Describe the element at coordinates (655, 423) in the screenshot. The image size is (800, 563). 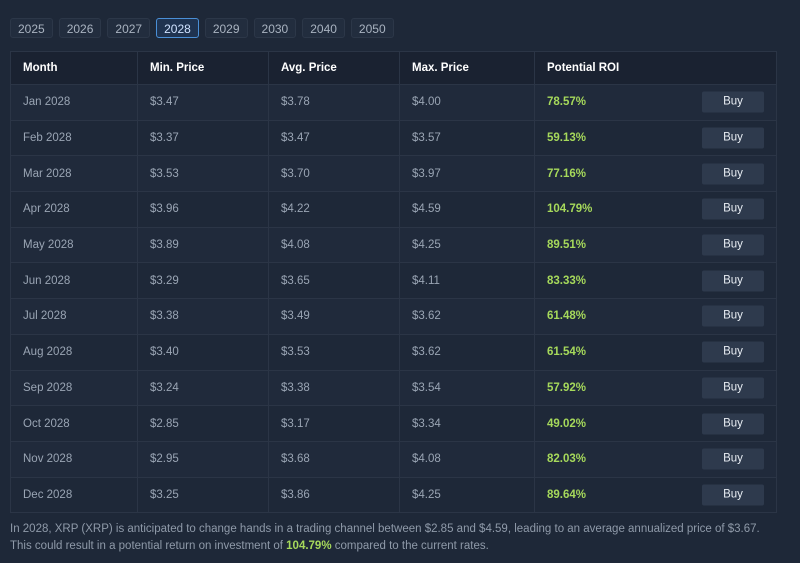
I see `cell-roi: 49.02% Buy` at that location.